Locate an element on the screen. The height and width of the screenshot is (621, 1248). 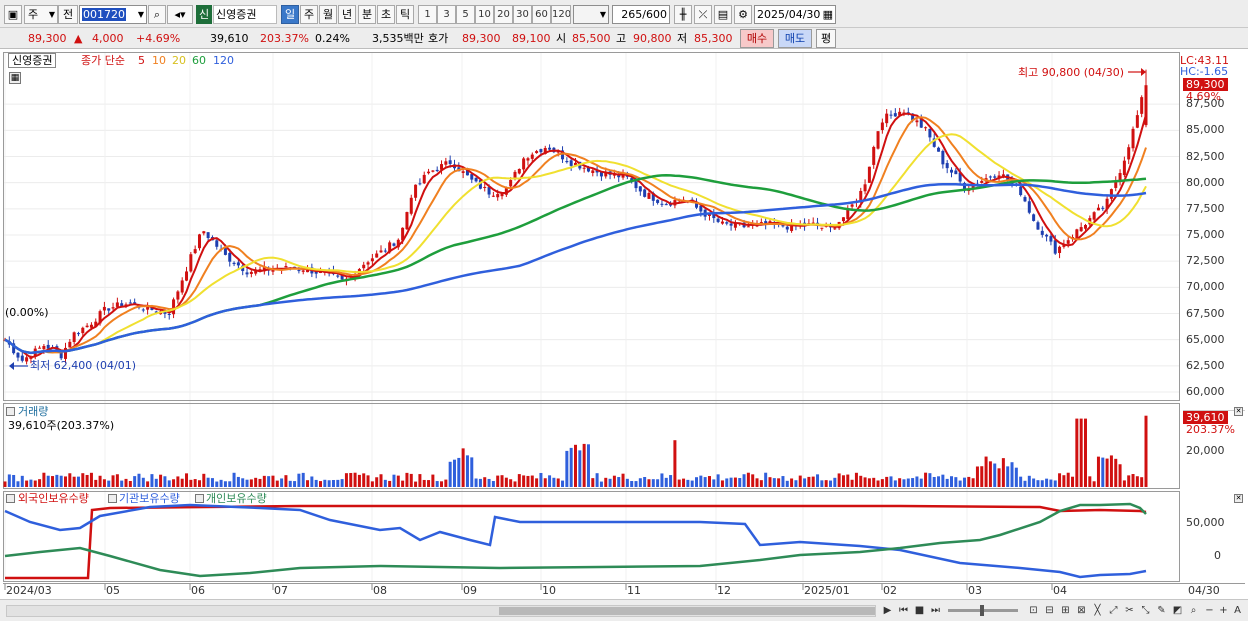
scroll-right-icon: ▶ is located at coordinates (887, 610).